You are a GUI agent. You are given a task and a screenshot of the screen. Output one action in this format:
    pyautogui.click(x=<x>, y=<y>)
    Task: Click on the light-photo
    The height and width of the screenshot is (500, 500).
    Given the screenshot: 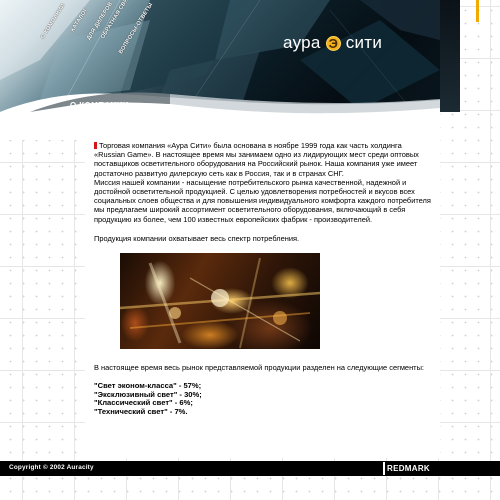 What is the action you would take?
    pyautogui.click(x=220, y=301)
    